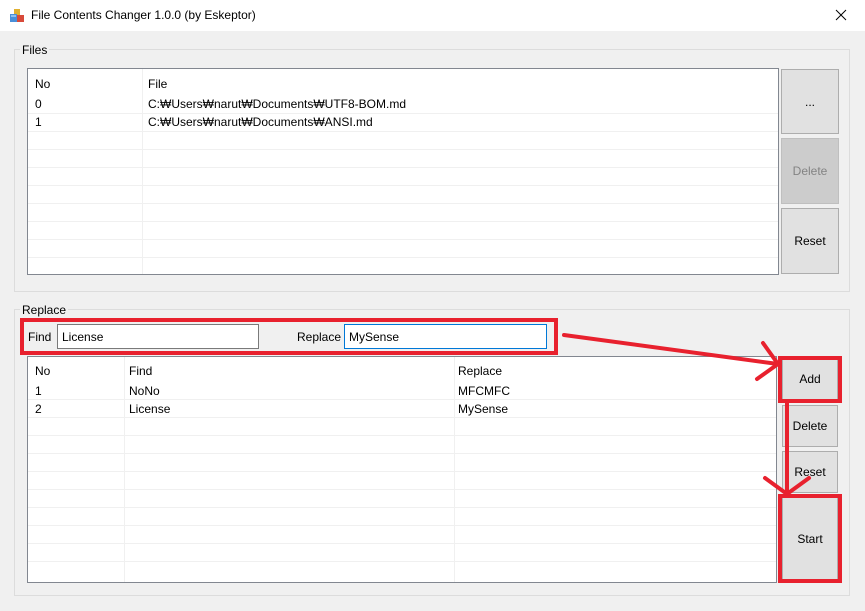 The width and height of the screenshot is (865, 611). Describe the element at coordinates (319, 337) in the screenshot. I see `replace-label: Replace` at that location.